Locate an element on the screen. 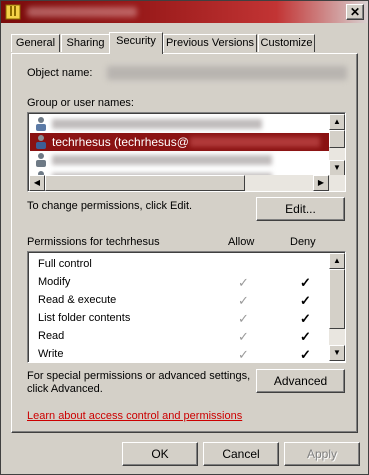 The image size is (369, 475). users-listbox: techrhesus (techrhesus@ ▲ ▼ ◀ ▶ is located at coordinates (186, 152).